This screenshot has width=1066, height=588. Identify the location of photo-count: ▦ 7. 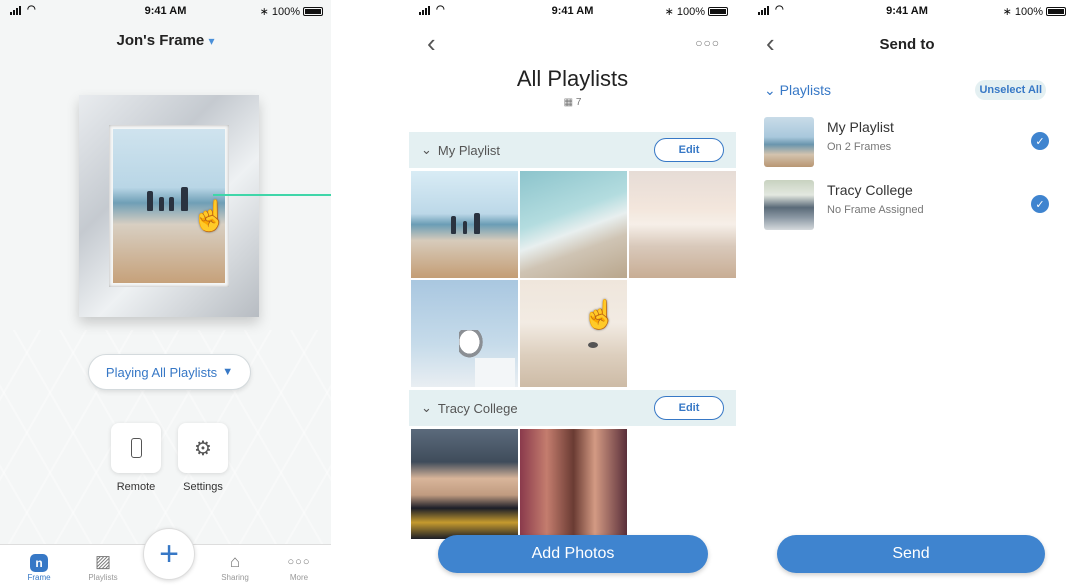
(572, 102).